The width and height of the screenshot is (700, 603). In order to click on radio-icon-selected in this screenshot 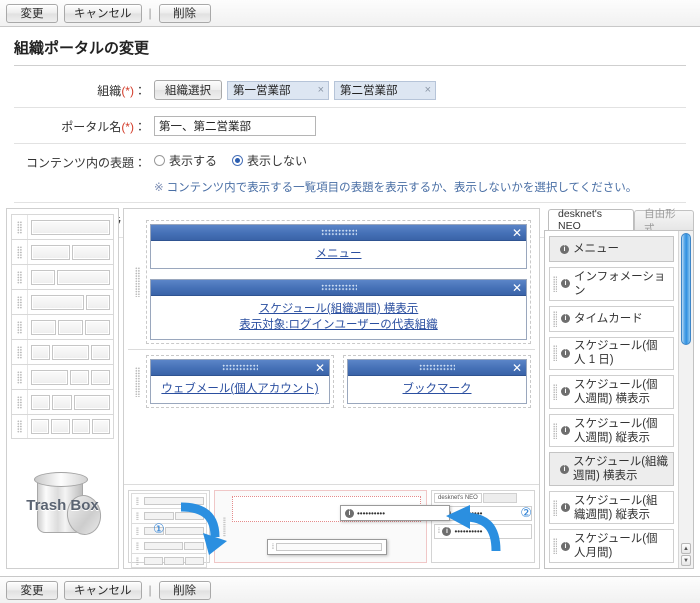, I will do `click(238, 160)`.